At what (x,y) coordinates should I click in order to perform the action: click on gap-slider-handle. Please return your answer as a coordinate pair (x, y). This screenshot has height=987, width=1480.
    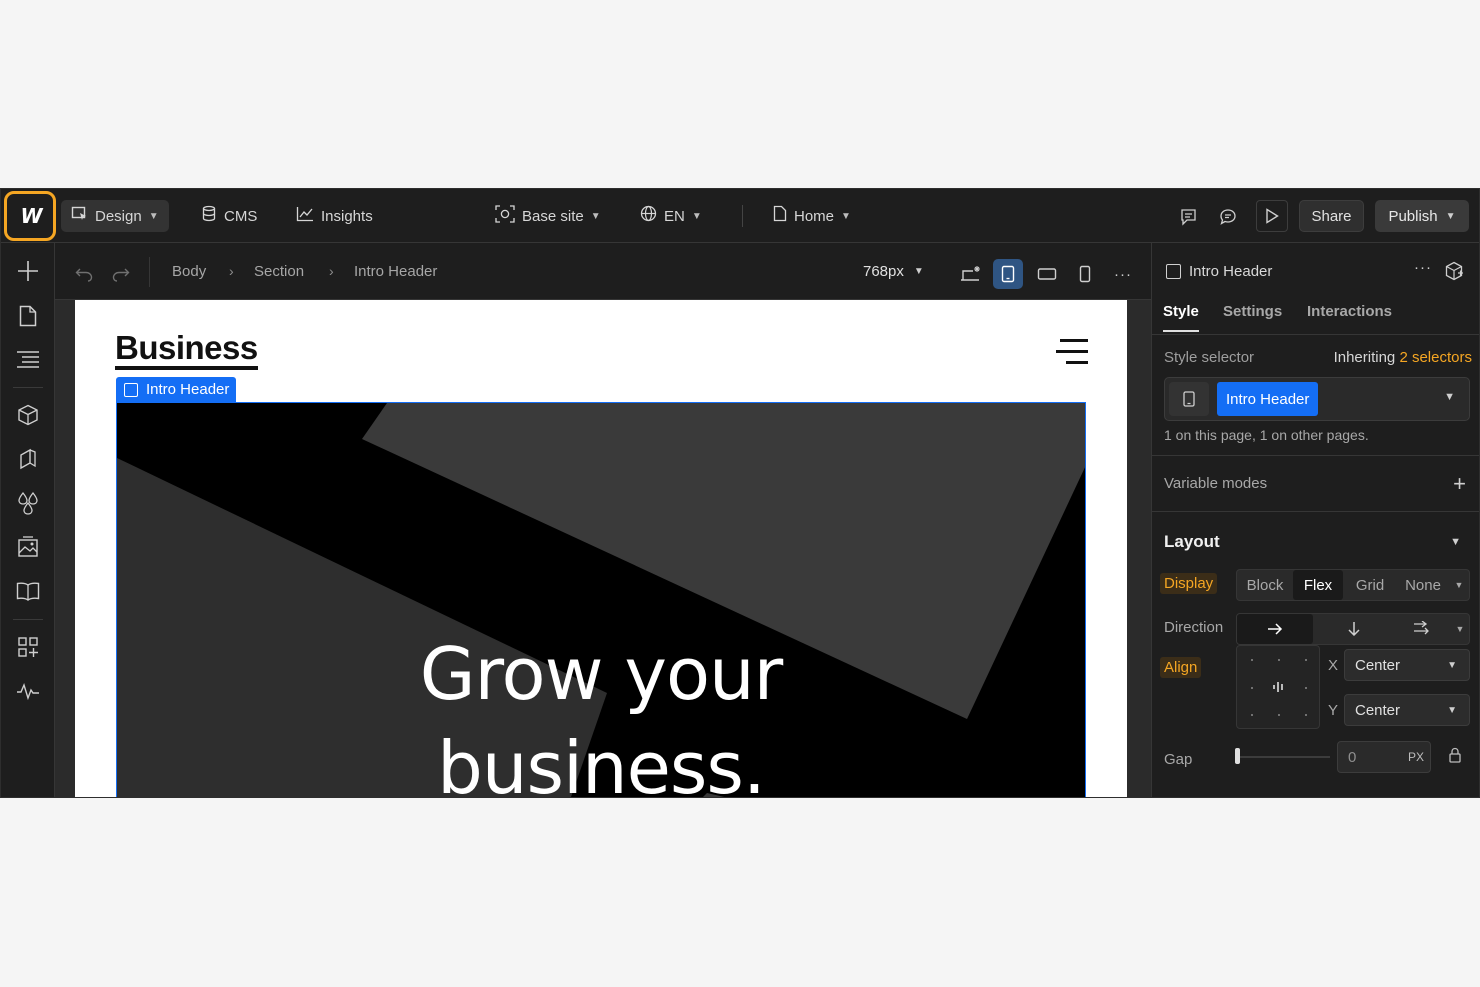
    Looking at the image, I should click on (1237, 756).